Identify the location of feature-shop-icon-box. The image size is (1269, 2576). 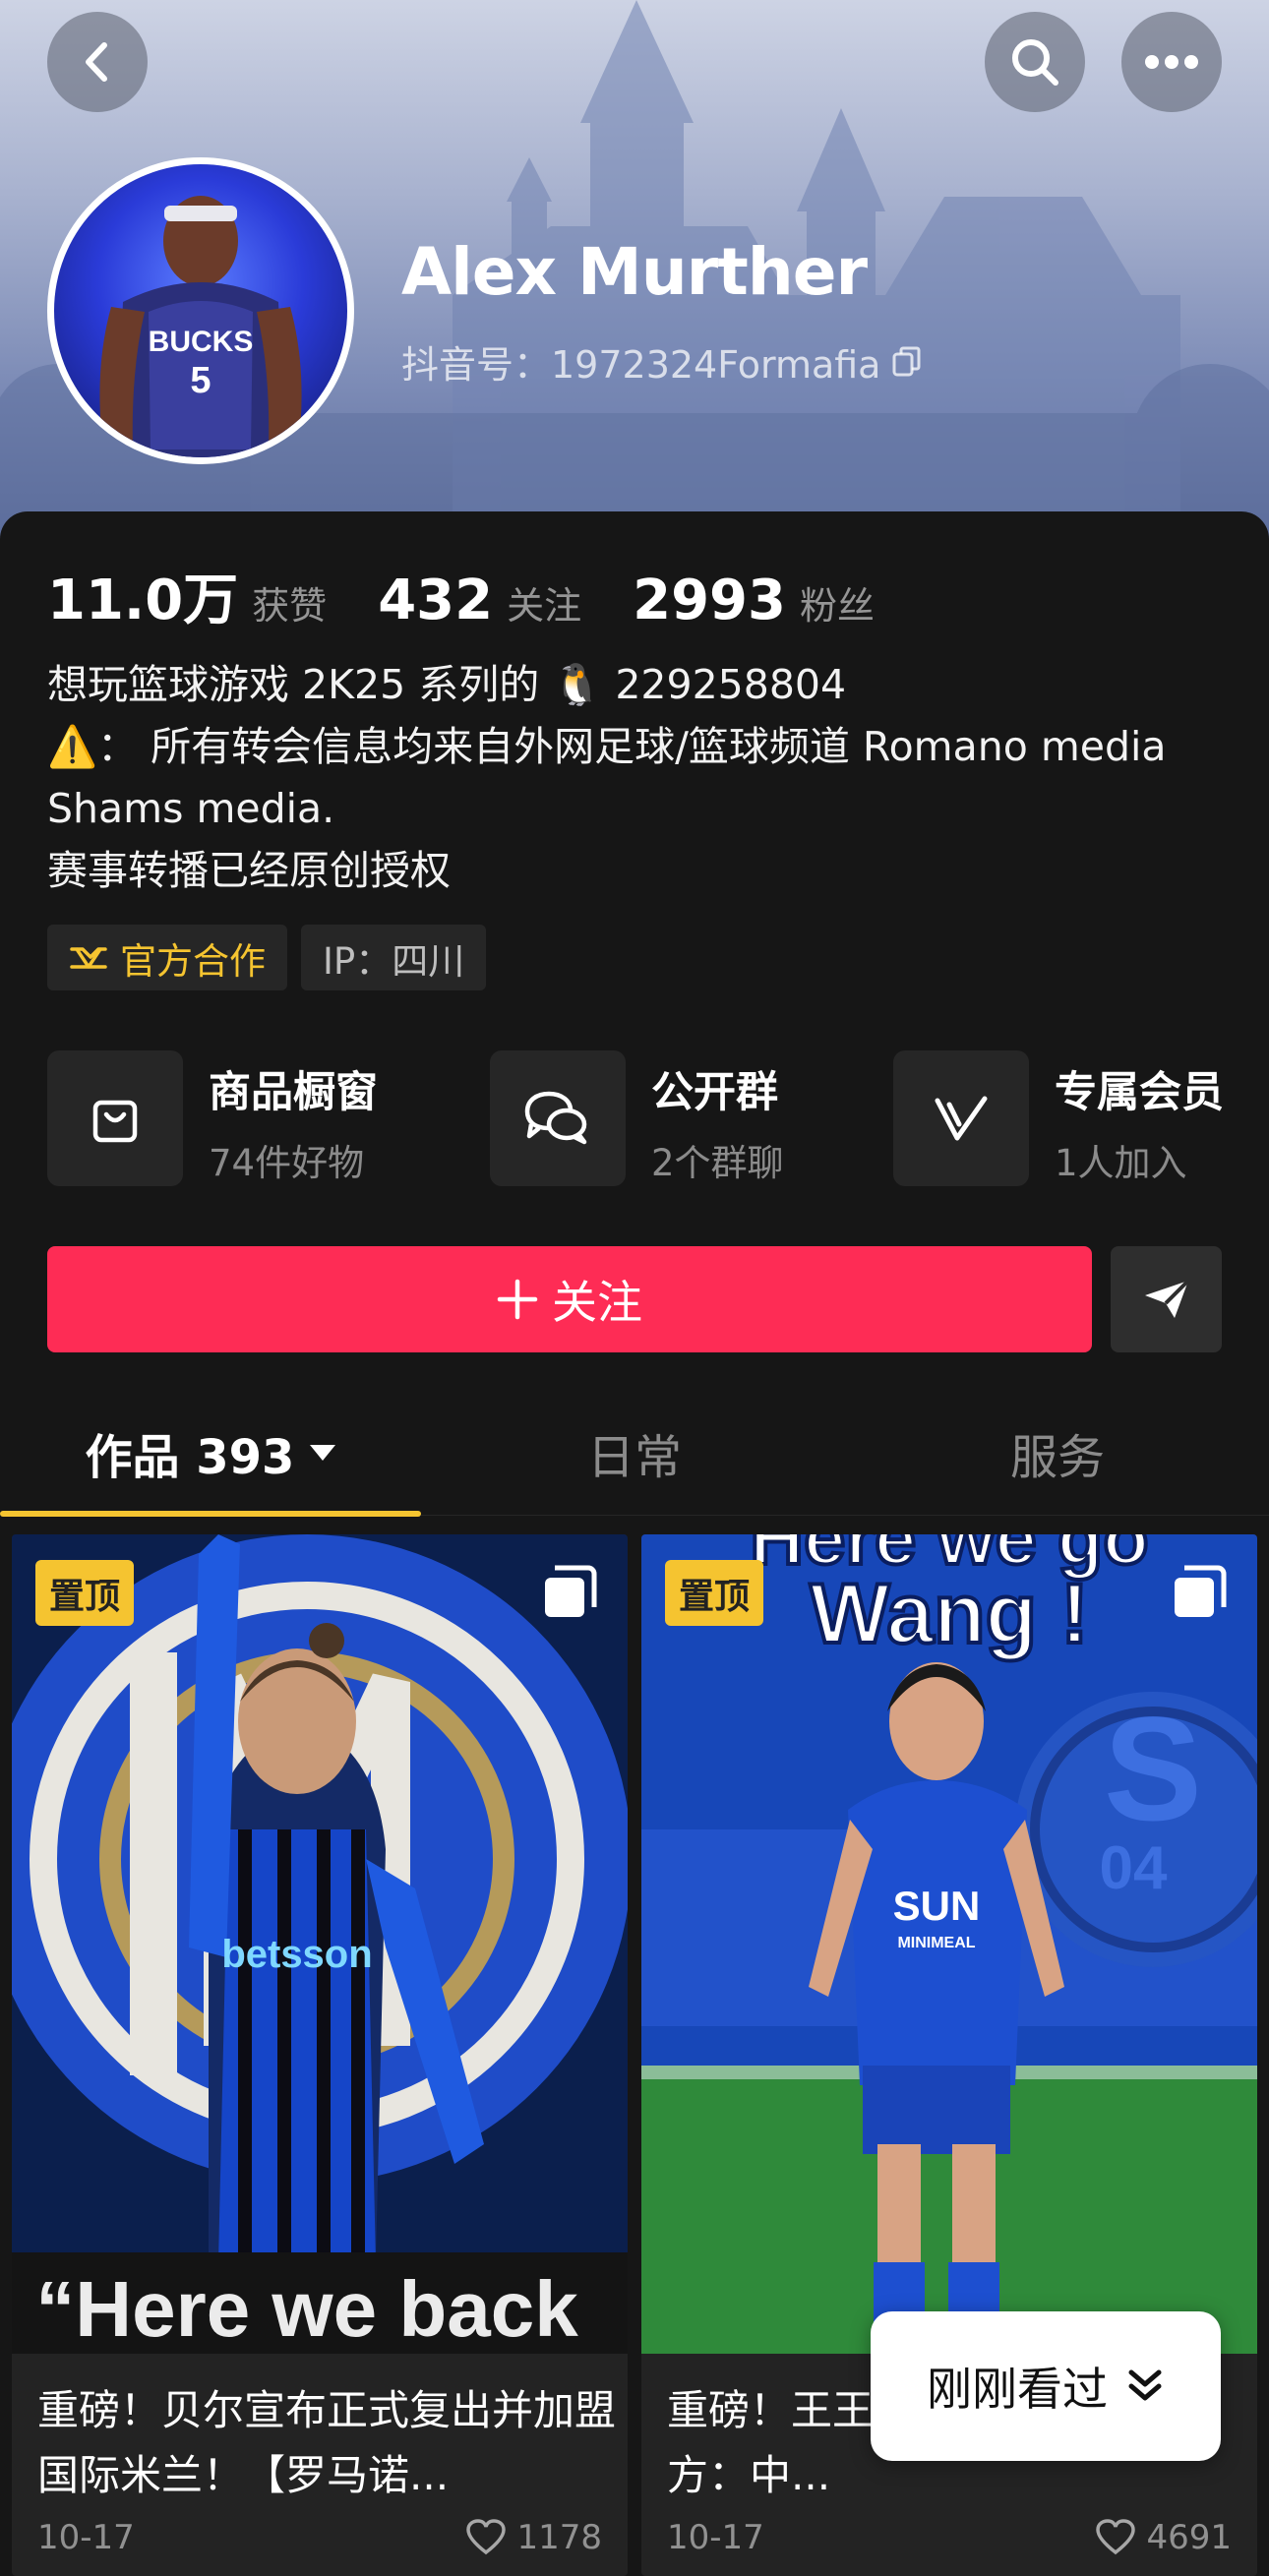
(115, 1118).